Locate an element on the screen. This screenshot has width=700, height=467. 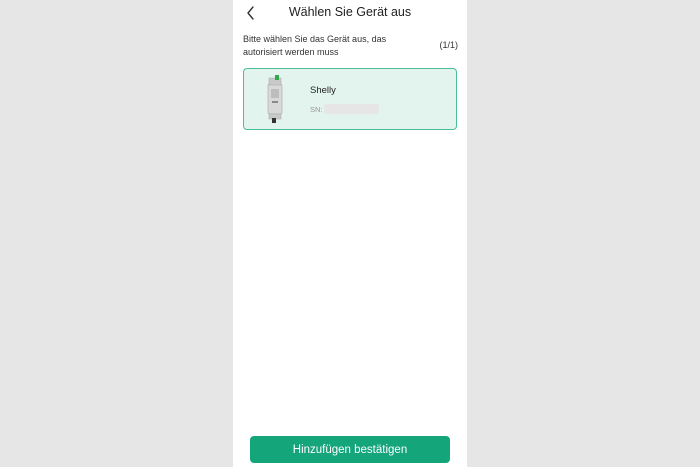
confirm-add-button: Hinzufügen bestätigen is located at coordinates (350, 449).